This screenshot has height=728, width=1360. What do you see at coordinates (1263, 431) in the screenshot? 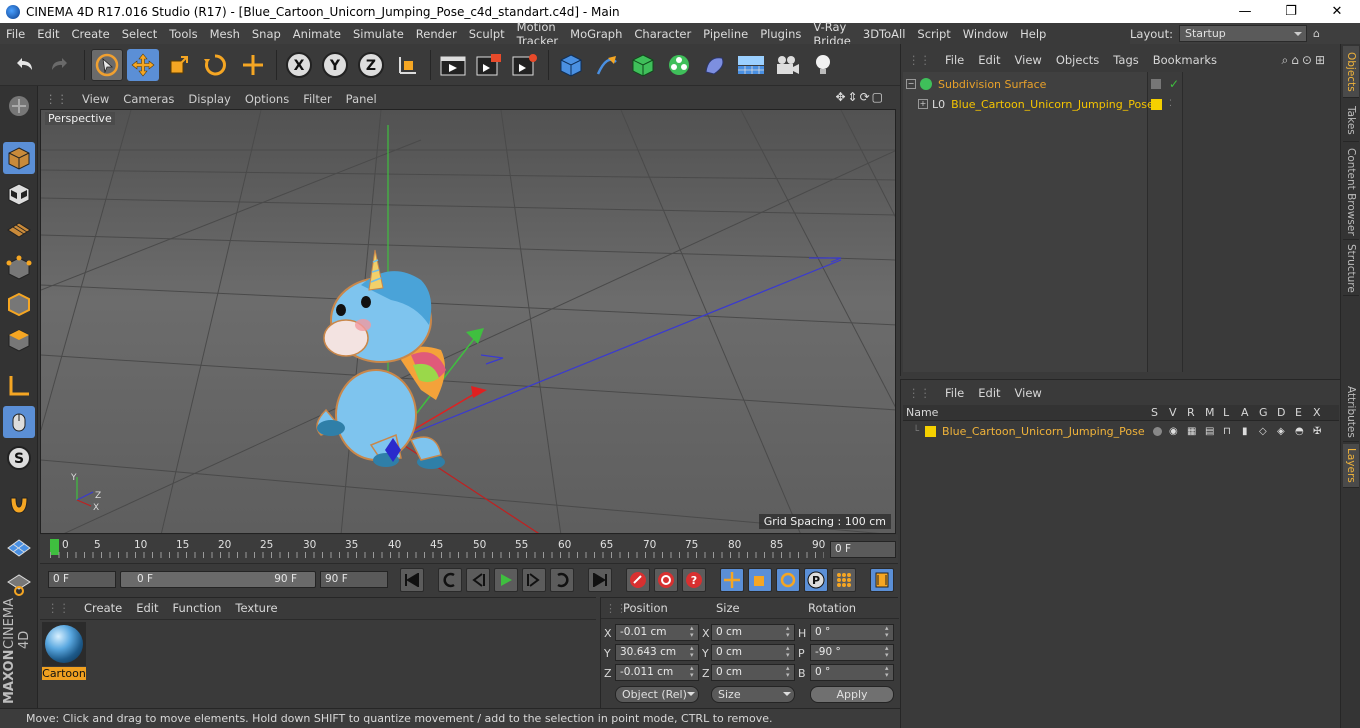
I see `generator-icon: ◇` at bounding box center [1263, 431].